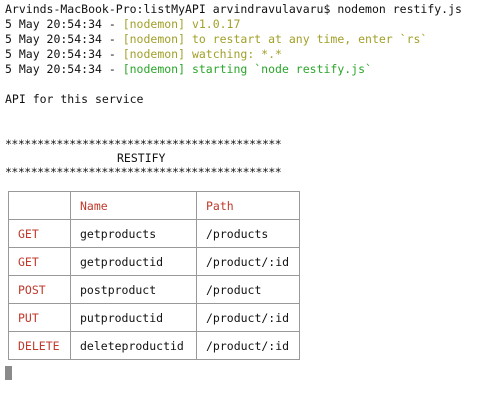 The image size is (499, 411). Describe the element at coordinates (248, 205) in the screenshot. I see `column-header-path: Path` at that location.